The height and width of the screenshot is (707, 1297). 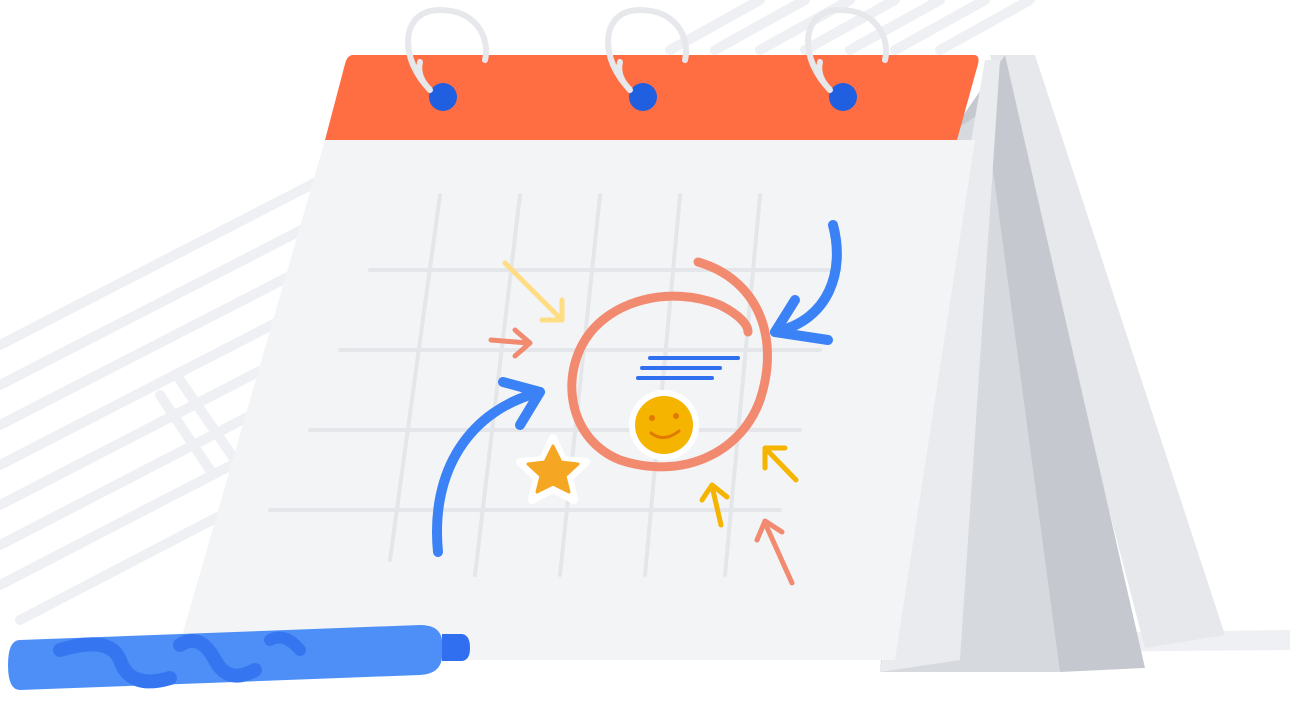 I want to click on marker-pen-icon, so click(x=239, y=657).